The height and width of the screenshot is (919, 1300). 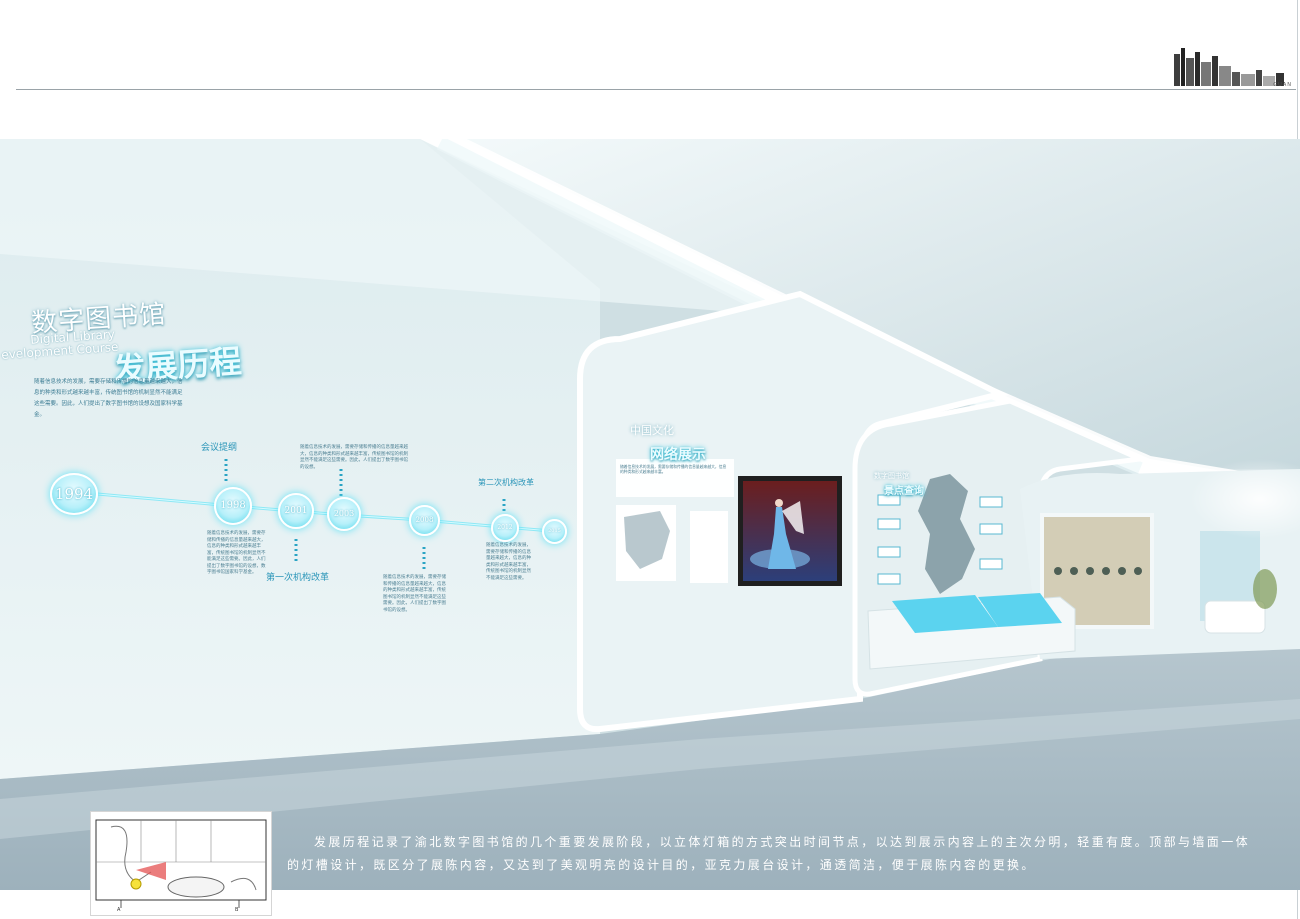 What do you see at coordinates (673, 469) in the screenshot?
I see `section2-panel-text: 随着信息技术的发展，需要存储和传播的信息量越来越大，信息的种类和形式越来越丰富。` at bounding box center [673, 469].